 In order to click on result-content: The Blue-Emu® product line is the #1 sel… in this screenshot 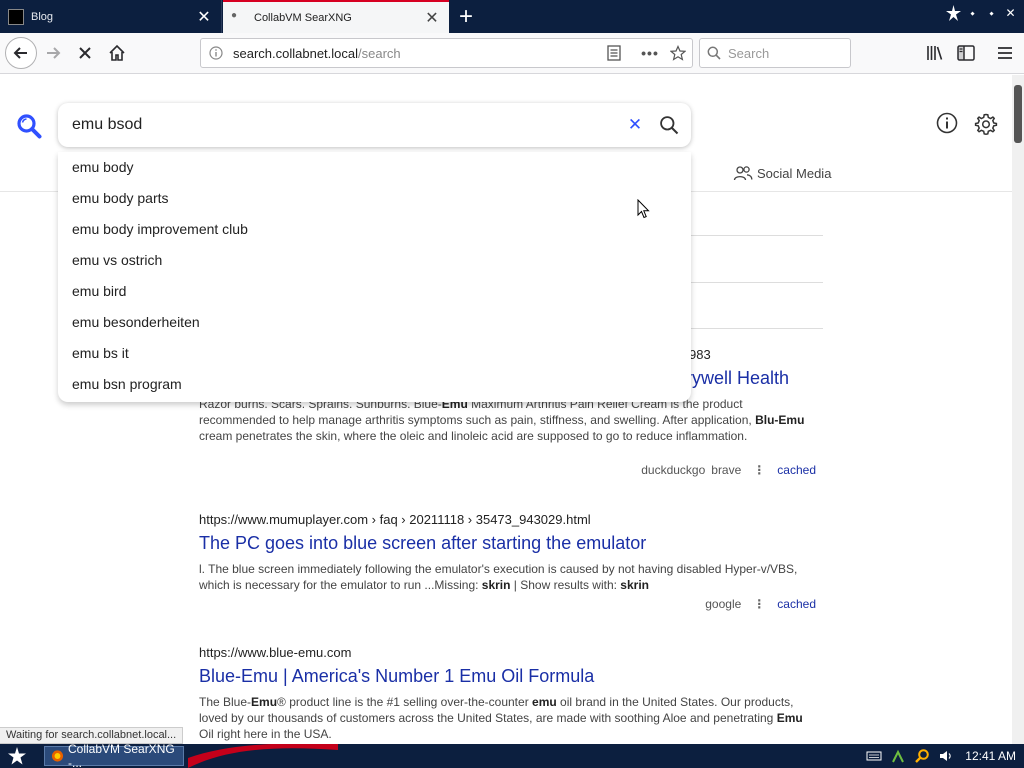, I will do `click(501, 718)`.